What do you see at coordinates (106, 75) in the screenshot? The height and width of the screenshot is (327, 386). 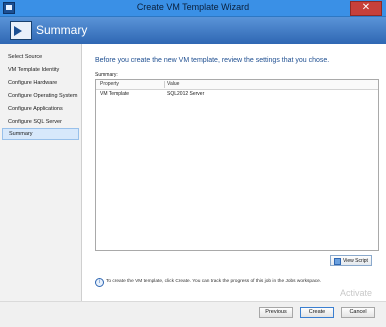 I see `summary-label: Summary:` at bounding box center [106, 75].